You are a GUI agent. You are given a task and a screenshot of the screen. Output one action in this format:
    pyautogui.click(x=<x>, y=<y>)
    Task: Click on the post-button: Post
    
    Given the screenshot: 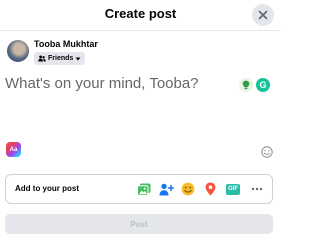 What is the action you would take?
    pyautogui.click(x=139, y=224)
    